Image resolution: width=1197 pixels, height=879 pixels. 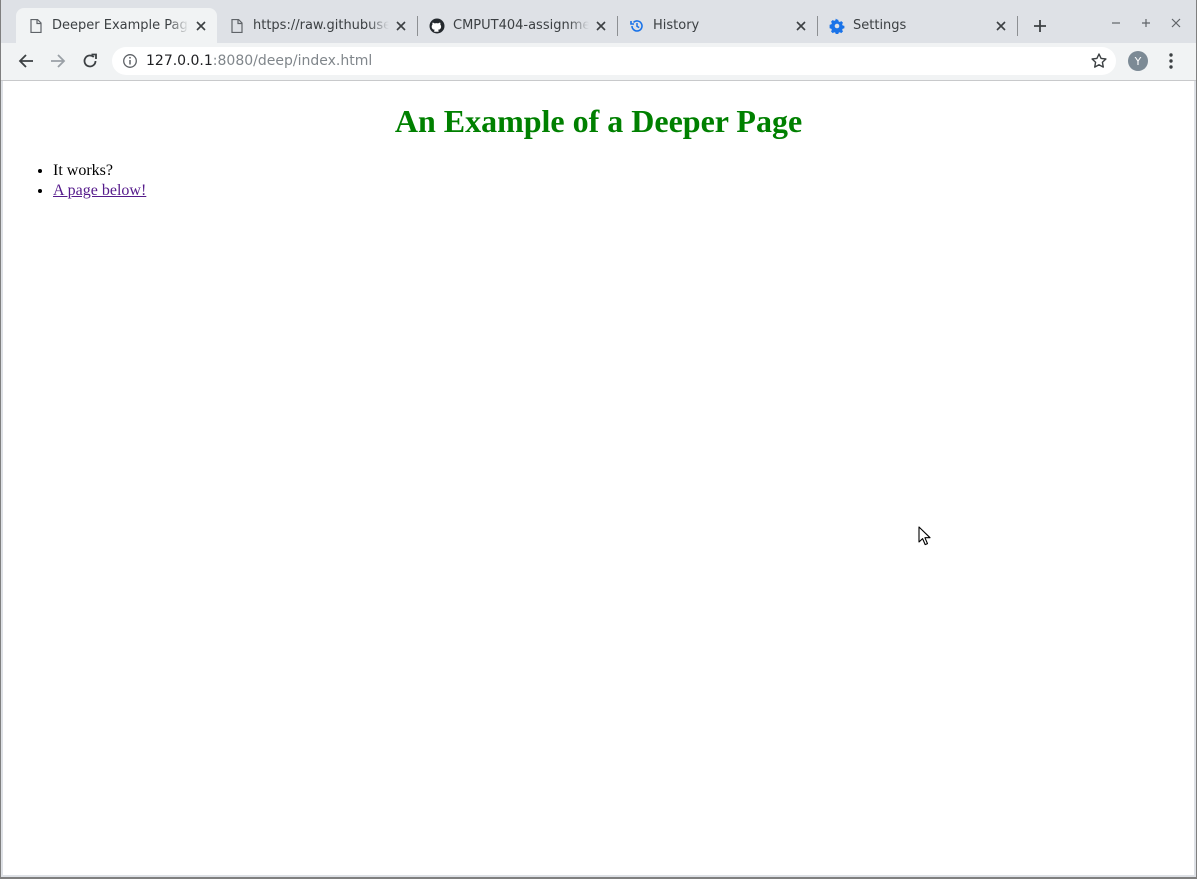 What do you see at coordinates (99, 190) in the screenshot?
I see `page-below-link: A page below!` at bounding box center [99, 190].